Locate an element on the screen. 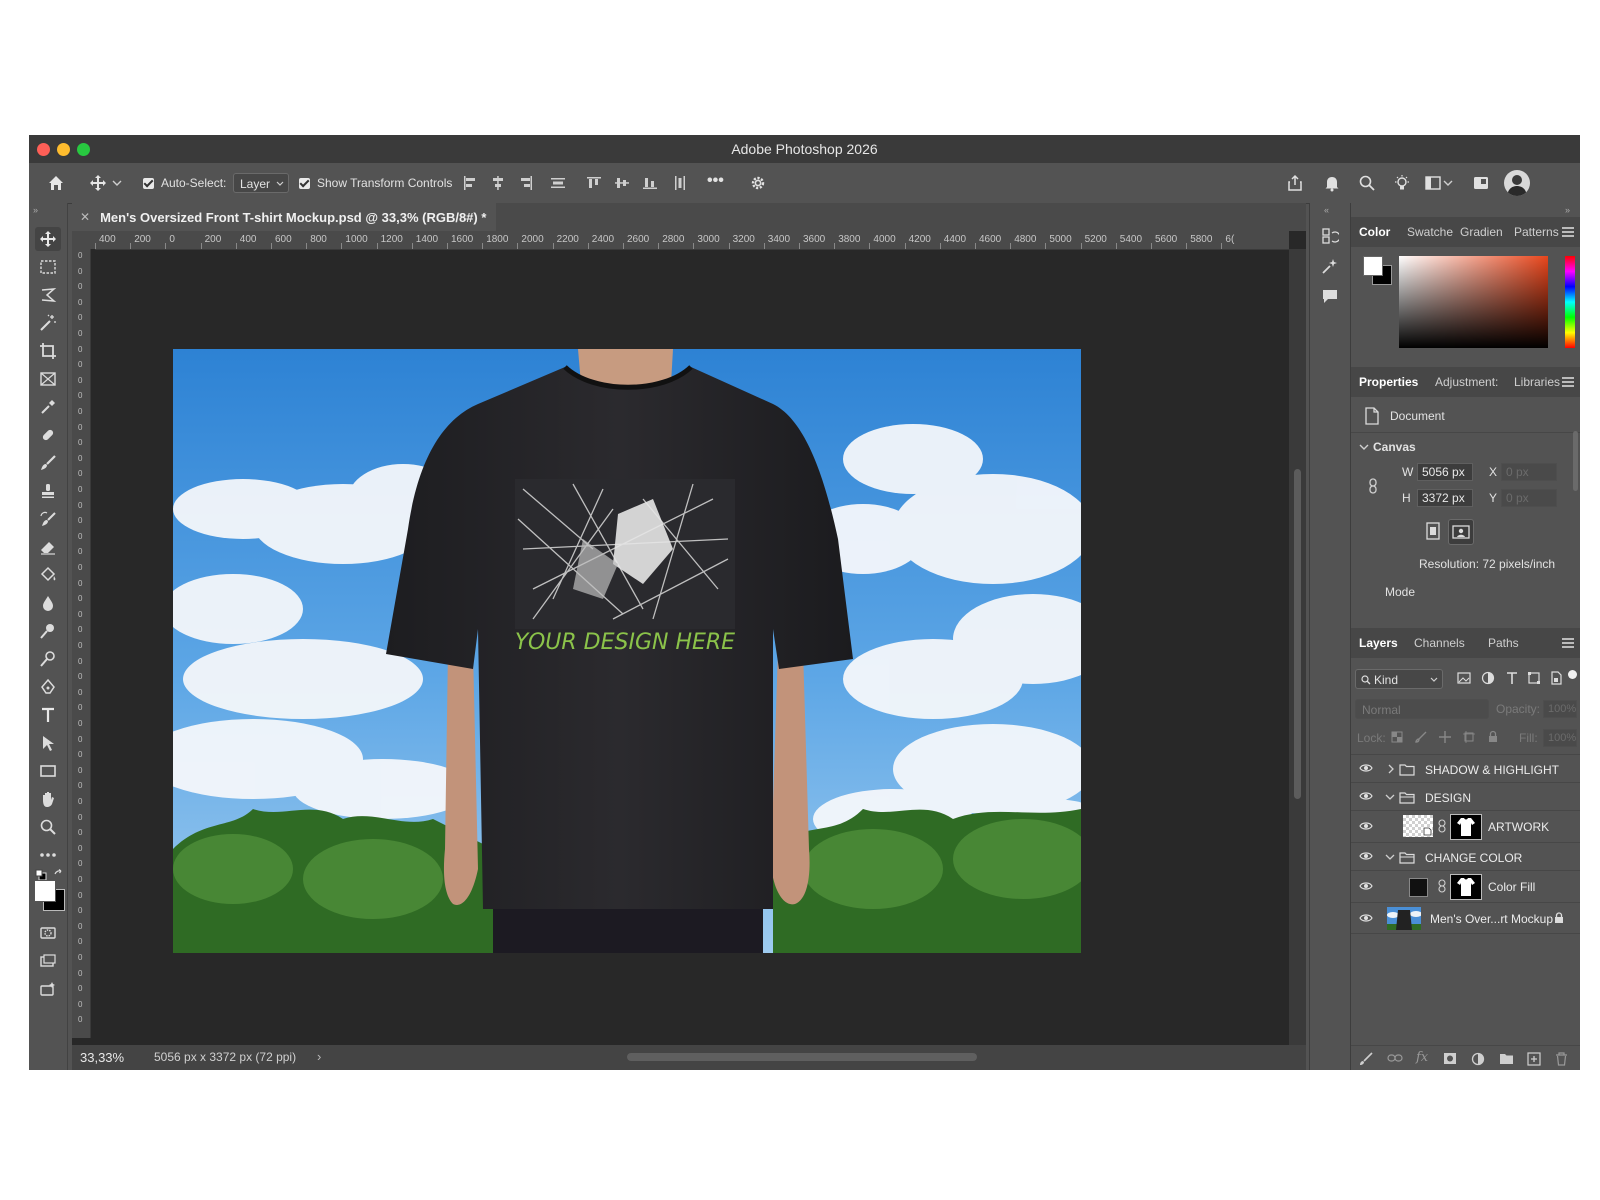 This screenshot has height=1200, width=1600. lock-transparent-icon is located at coordinates (1397, 737).